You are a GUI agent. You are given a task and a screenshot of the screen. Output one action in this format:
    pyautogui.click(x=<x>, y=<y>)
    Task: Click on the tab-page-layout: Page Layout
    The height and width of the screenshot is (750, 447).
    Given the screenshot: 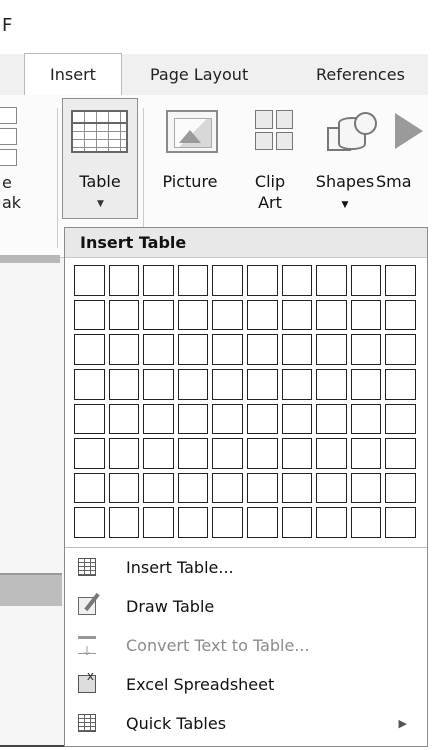 What is the action you would take?
    pyautogui.click(x=199, y=74)
    